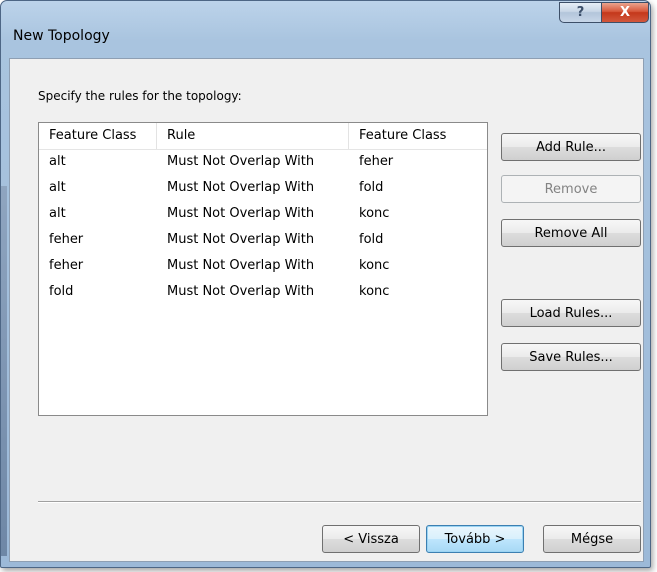  What do you see at coordinates (475, 539) in the screenshot?
I see `next-button: Tovább >` at bounding box center [475, 539].